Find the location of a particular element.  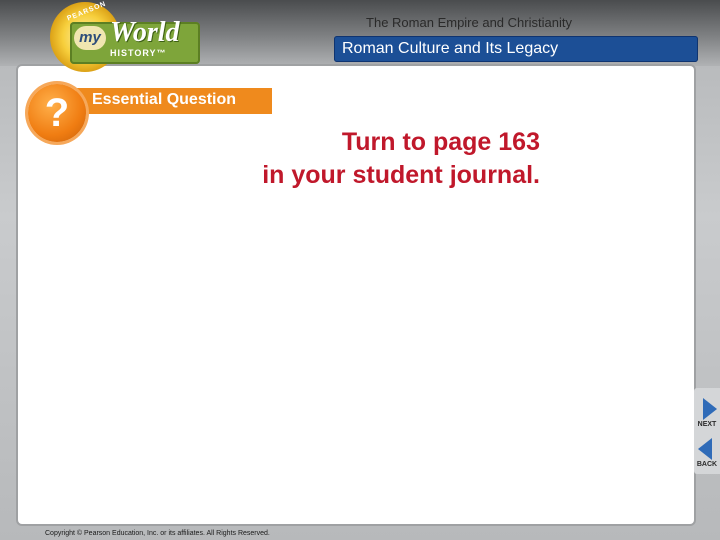

essential-question-banner: Essential Question is located at coordinates (174, 101).